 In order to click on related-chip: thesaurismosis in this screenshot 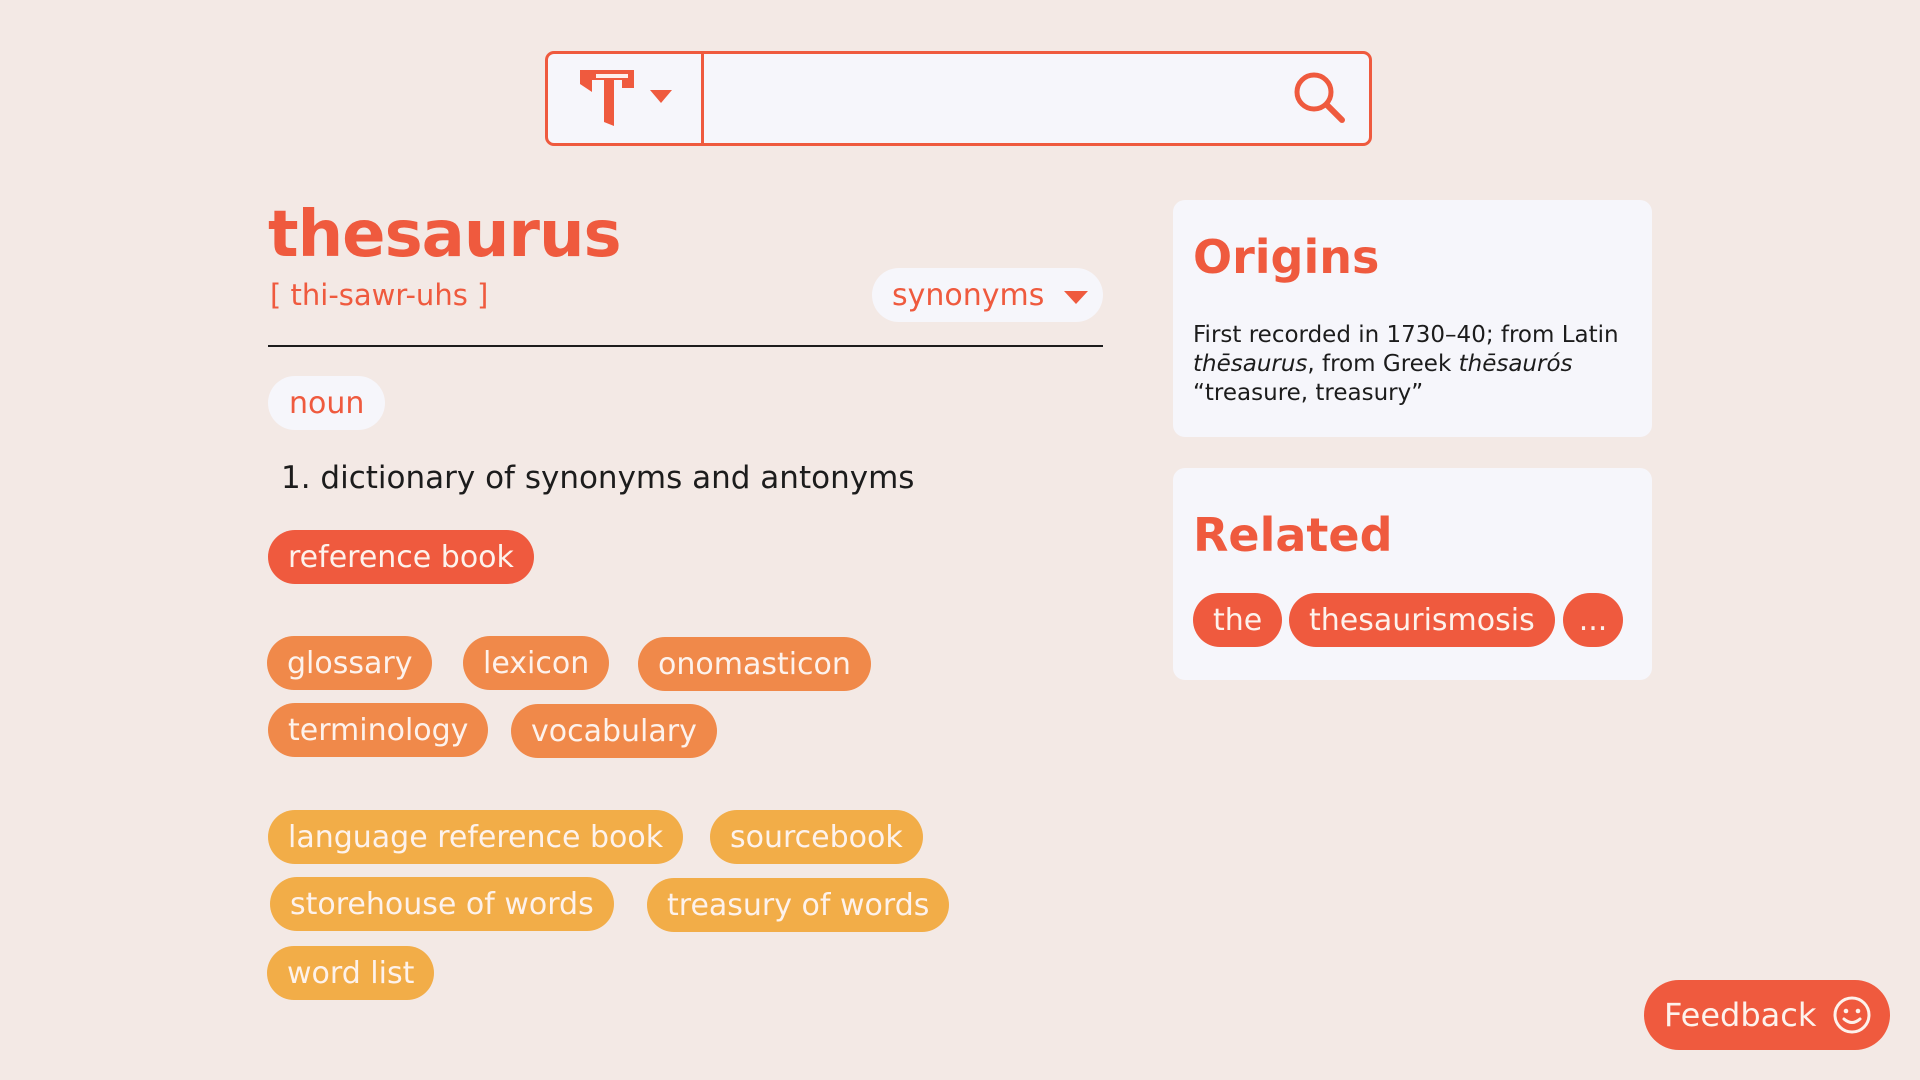, I will do `click(1422, 620)`.